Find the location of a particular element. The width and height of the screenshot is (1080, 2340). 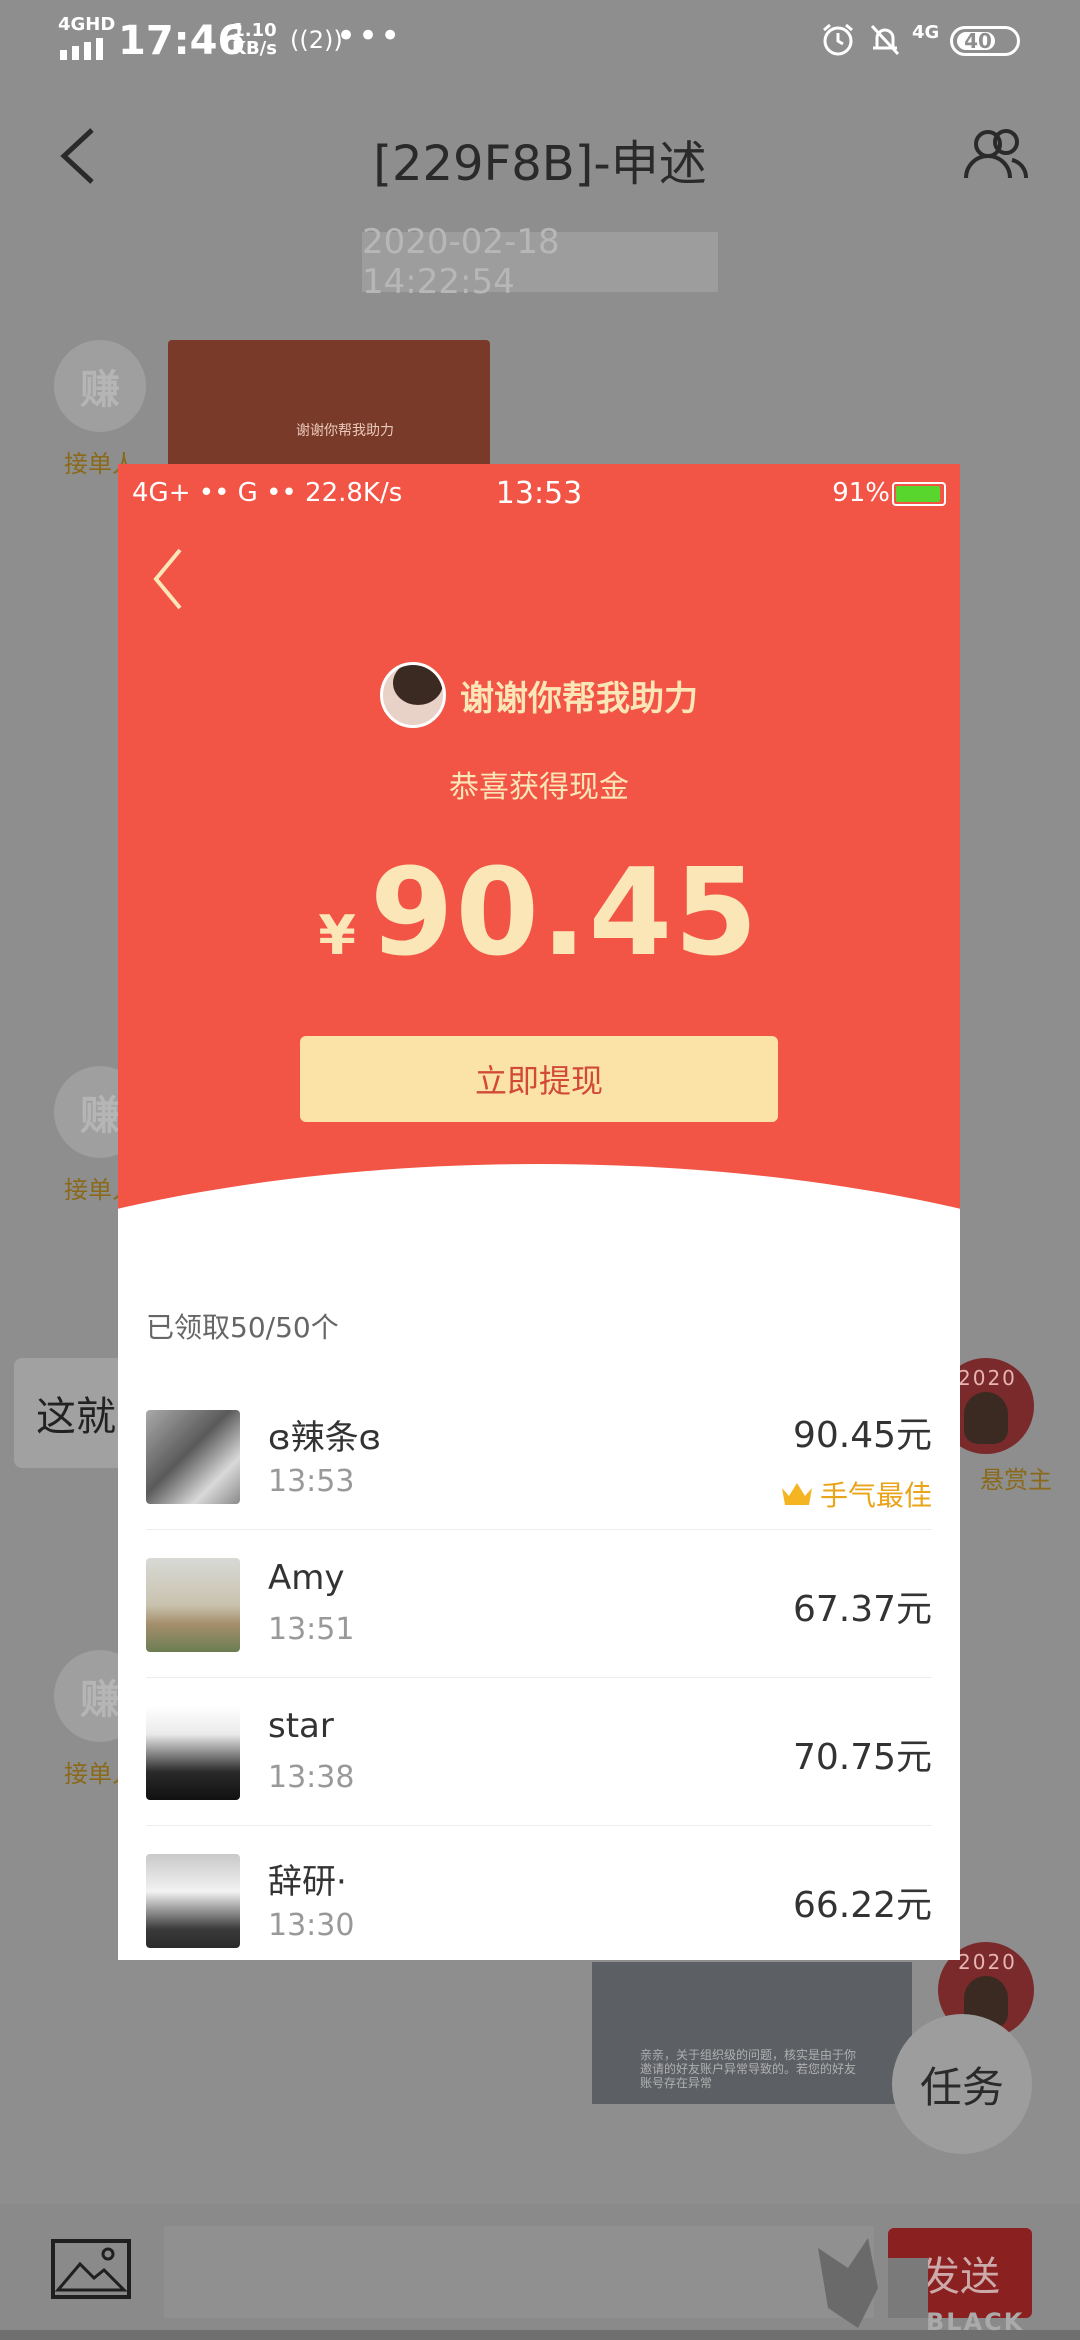

packet-sender-avatar is located at coordinates (413, 695).